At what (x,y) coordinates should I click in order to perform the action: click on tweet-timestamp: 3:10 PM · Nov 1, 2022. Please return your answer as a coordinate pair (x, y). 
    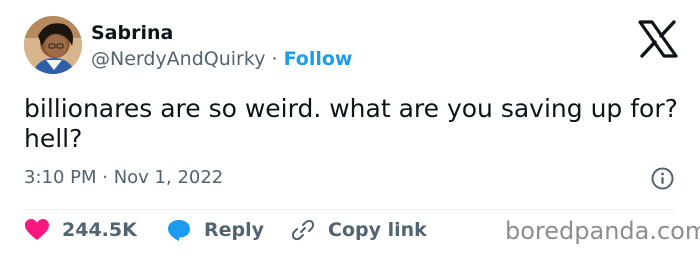
    Looking at the image, I should click on (123, 177).